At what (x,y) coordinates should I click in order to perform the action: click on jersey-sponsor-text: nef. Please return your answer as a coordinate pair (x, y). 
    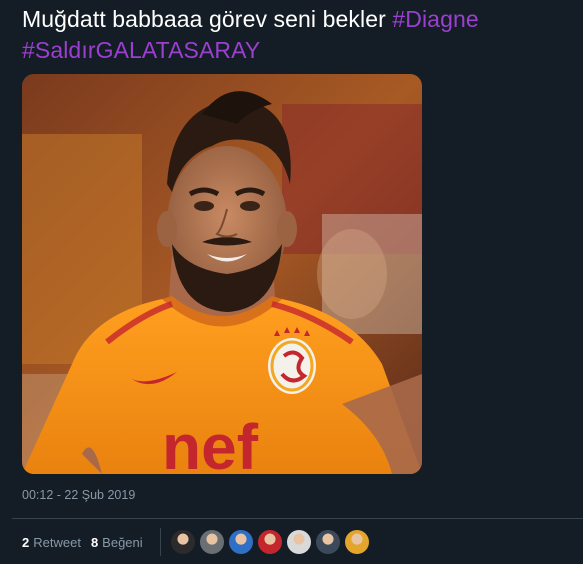
    Looking at the image, I should click on (210, 442).